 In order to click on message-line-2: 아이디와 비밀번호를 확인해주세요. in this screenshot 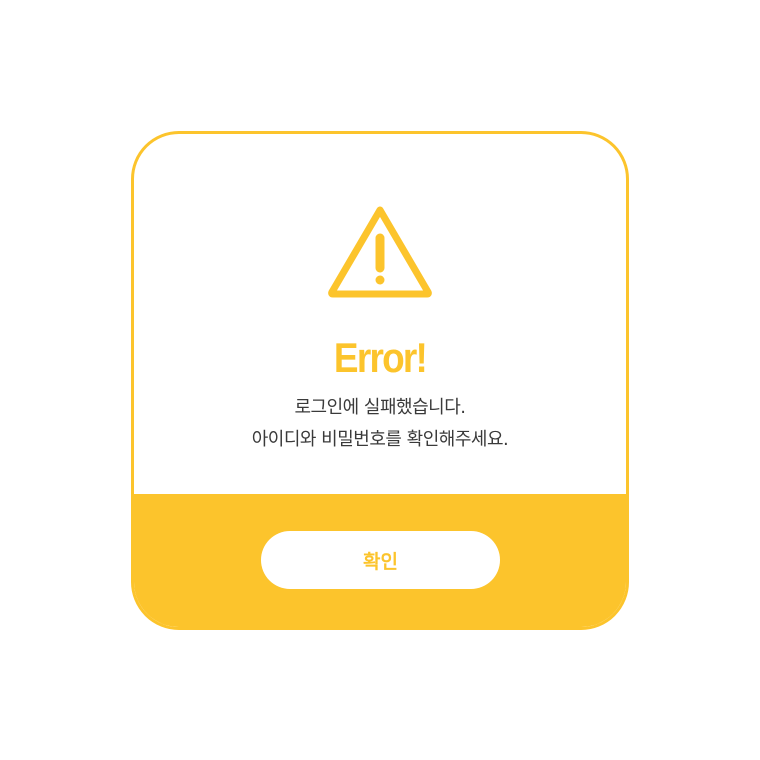, I will do `click(380, 439)`.